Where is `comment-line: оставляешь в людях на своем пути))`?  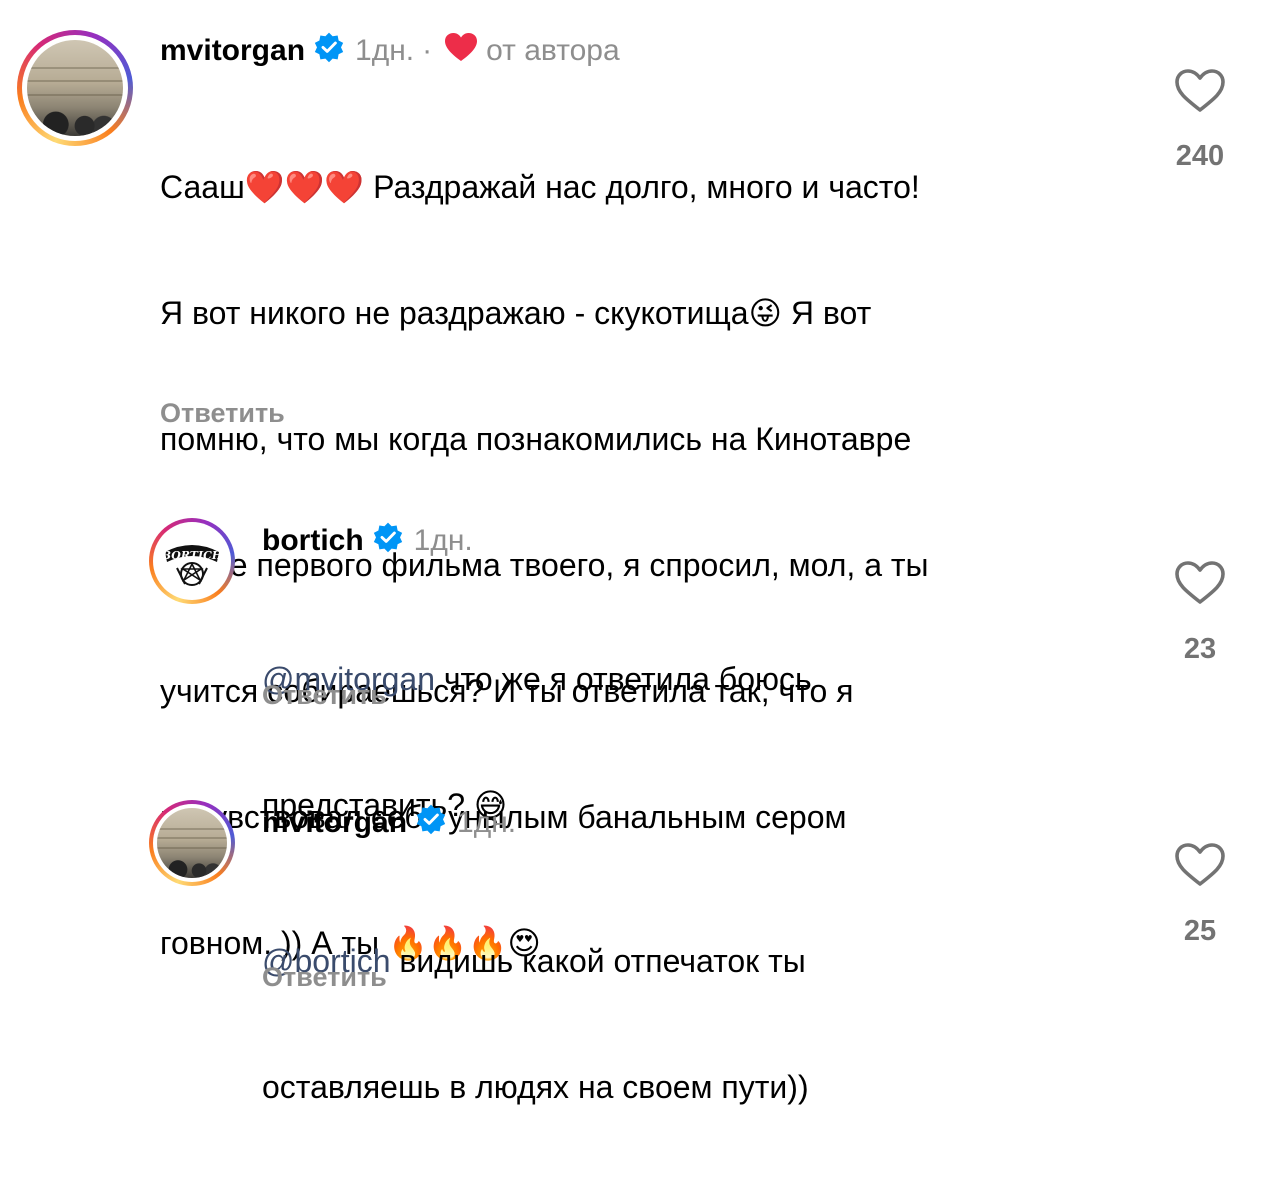
comment-line: оставляешь в людях на своем пути)) is located at coordinates (535, 1087).